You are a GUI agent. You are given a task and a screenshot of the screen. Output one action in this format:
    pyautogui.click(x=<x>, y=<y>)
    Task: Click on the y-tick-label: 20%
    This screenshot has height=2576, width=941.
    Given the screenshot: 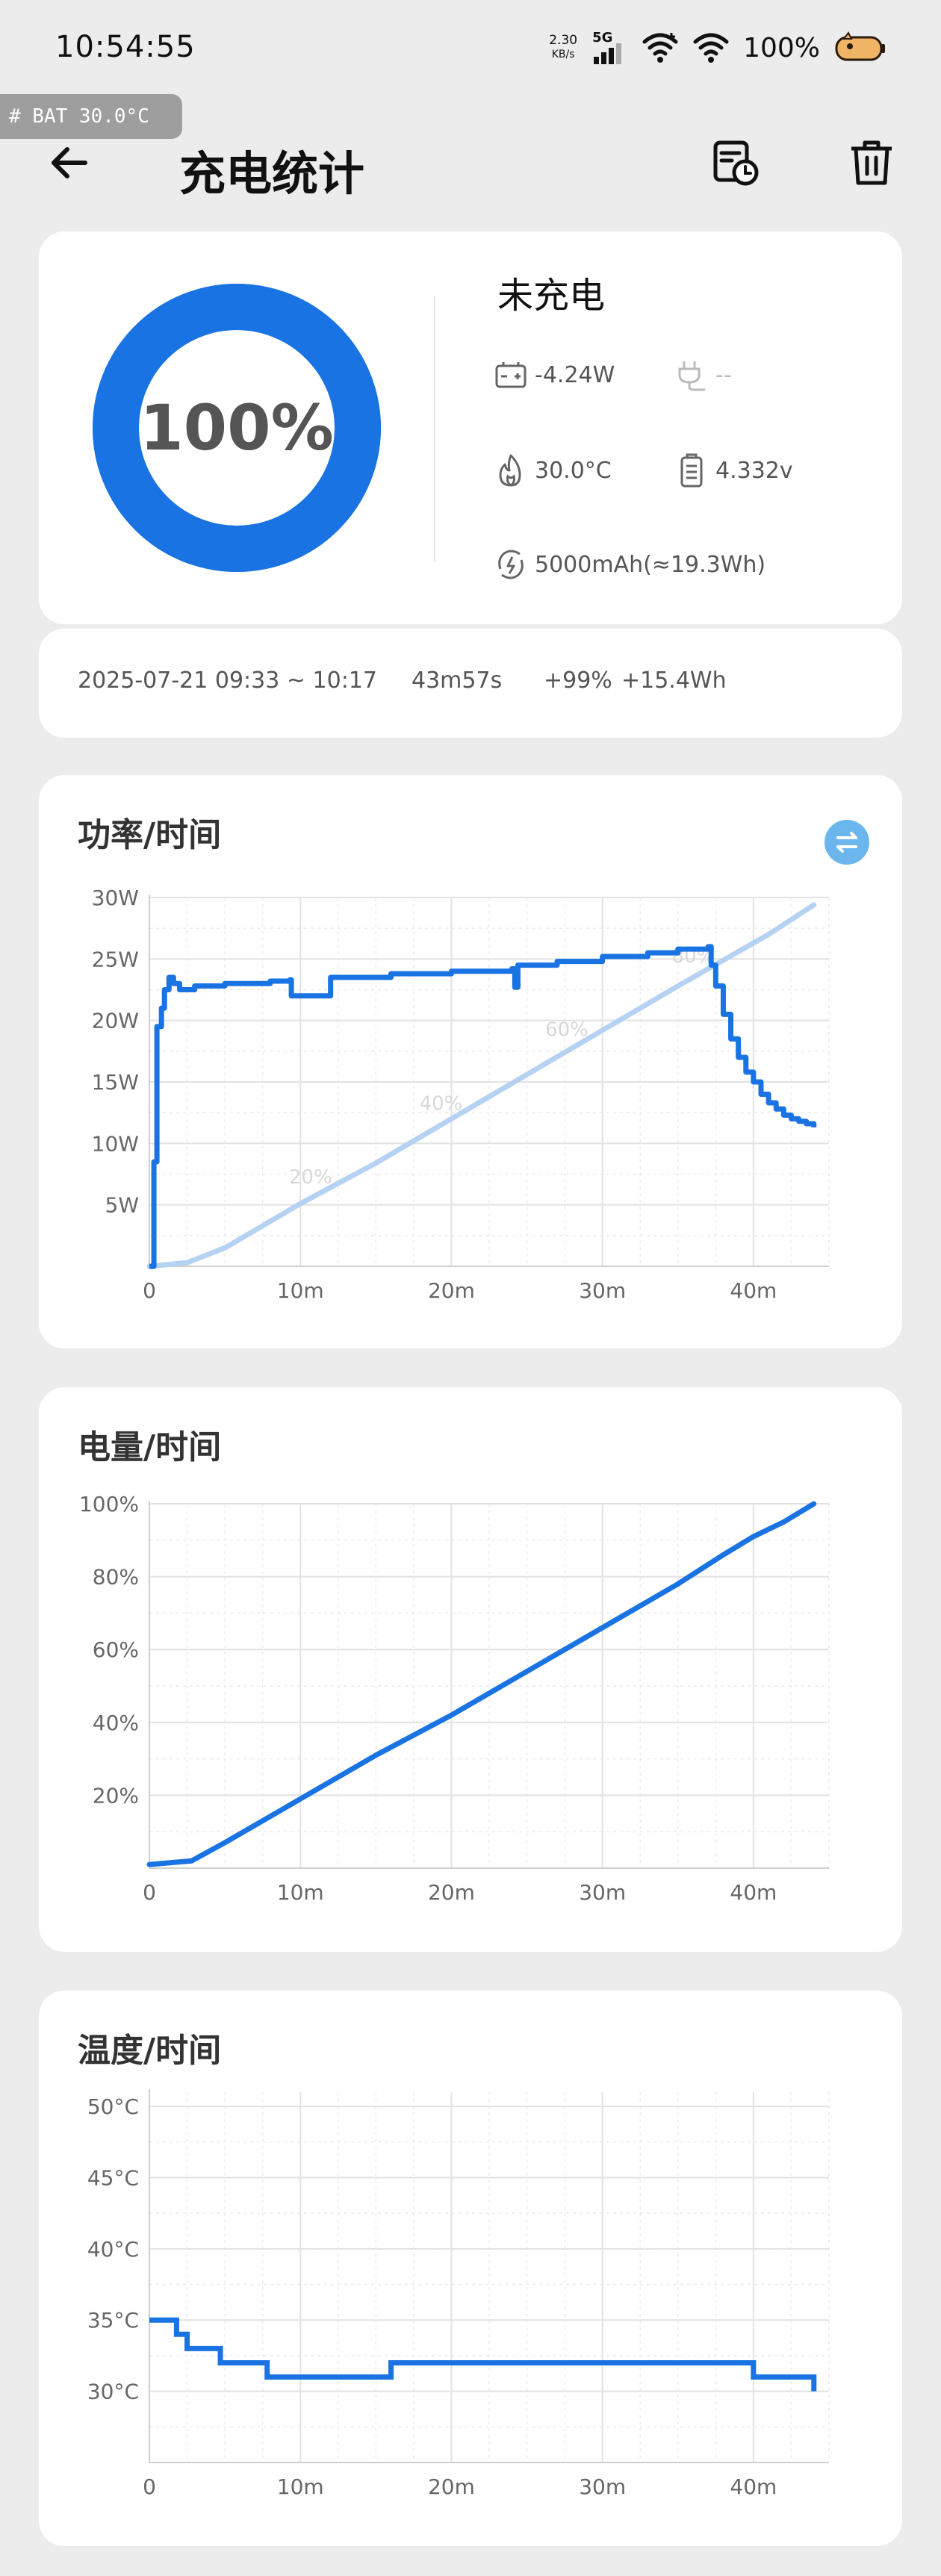 What is the action you would take?
    pyautogui.click(x=116, y=1795)
    